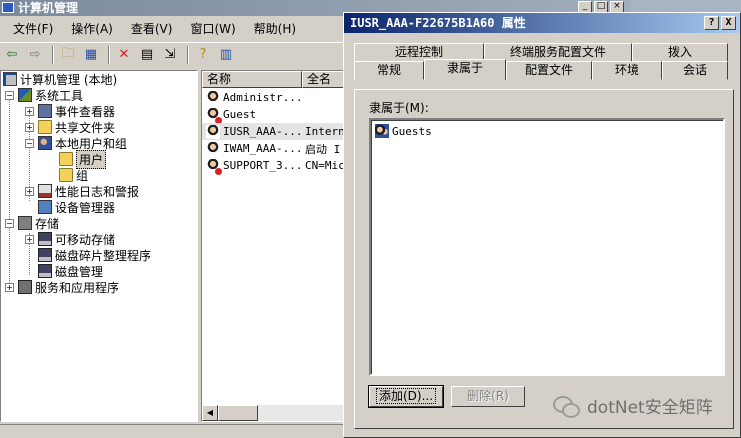  I want to click on toolbar-separator, so click(109, 54).